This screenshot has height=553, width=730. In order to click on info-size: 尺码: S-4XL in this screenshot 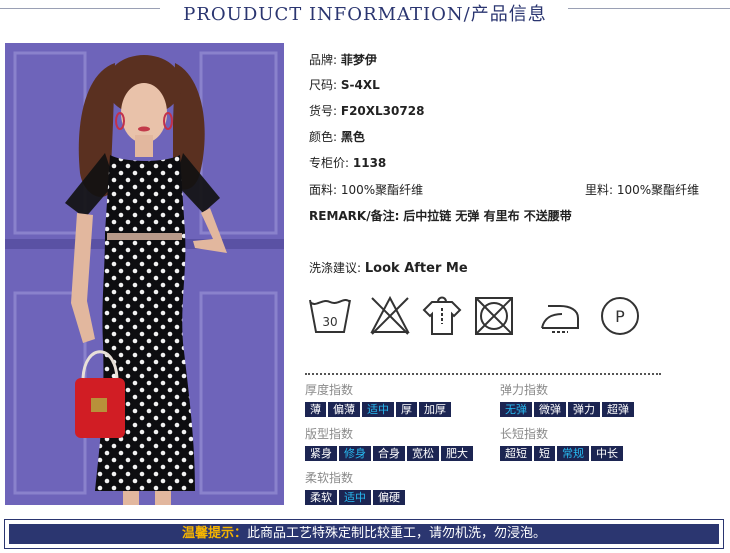, I will do `click(344, 84)`.